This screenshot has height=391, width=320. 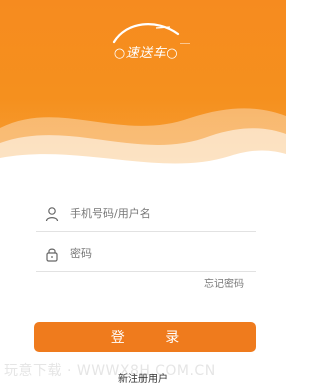 I want to click on lock-icon, so click(x=52, y=255).